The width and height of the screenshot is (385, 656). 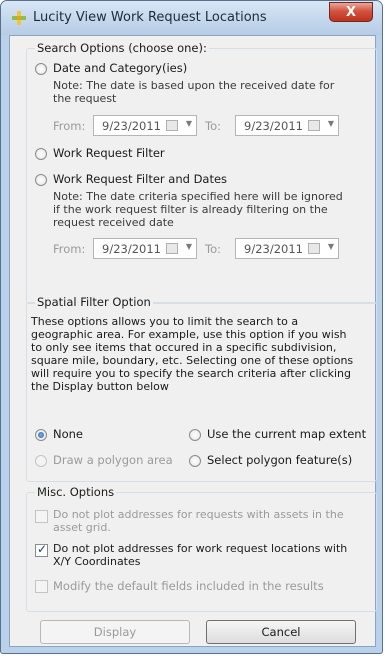 I want to click on cancel-button: Cancel, so click(x=281, y=632).